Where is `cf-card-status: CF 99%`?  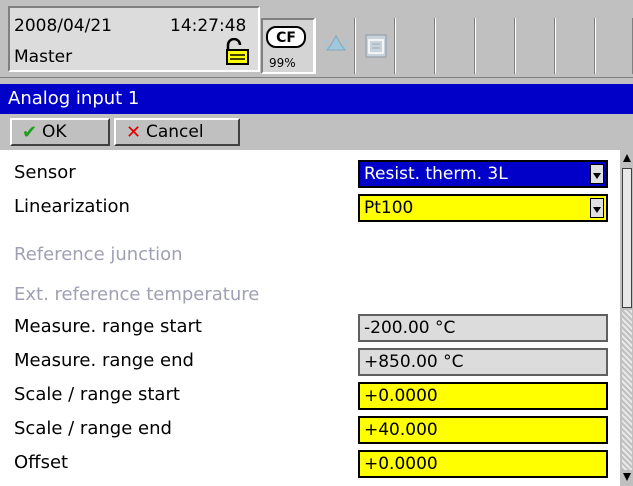 cf-card-status: CF 99% is located at coordinates (288, 46).